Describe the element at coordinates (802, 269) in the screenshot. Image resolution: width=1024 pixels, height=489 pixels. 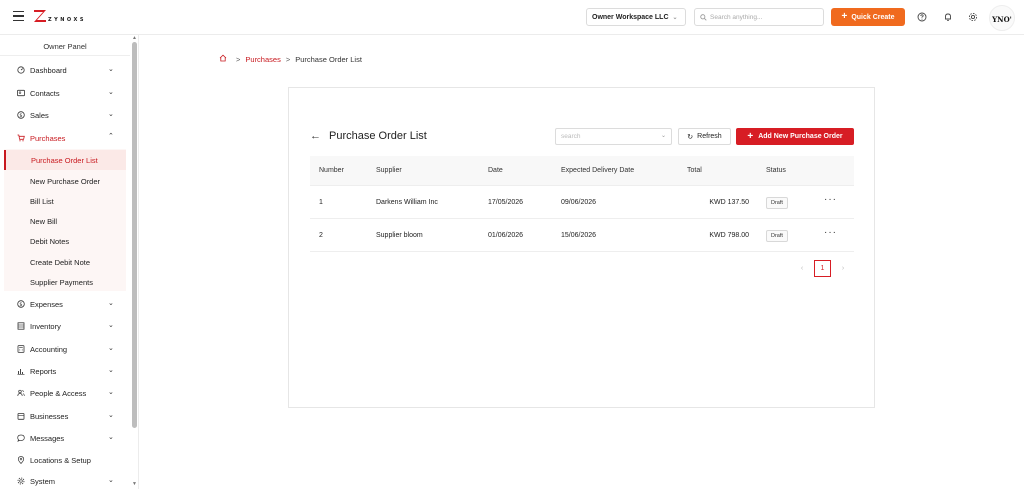
I see `prev-page-icon: ‹` at that location.